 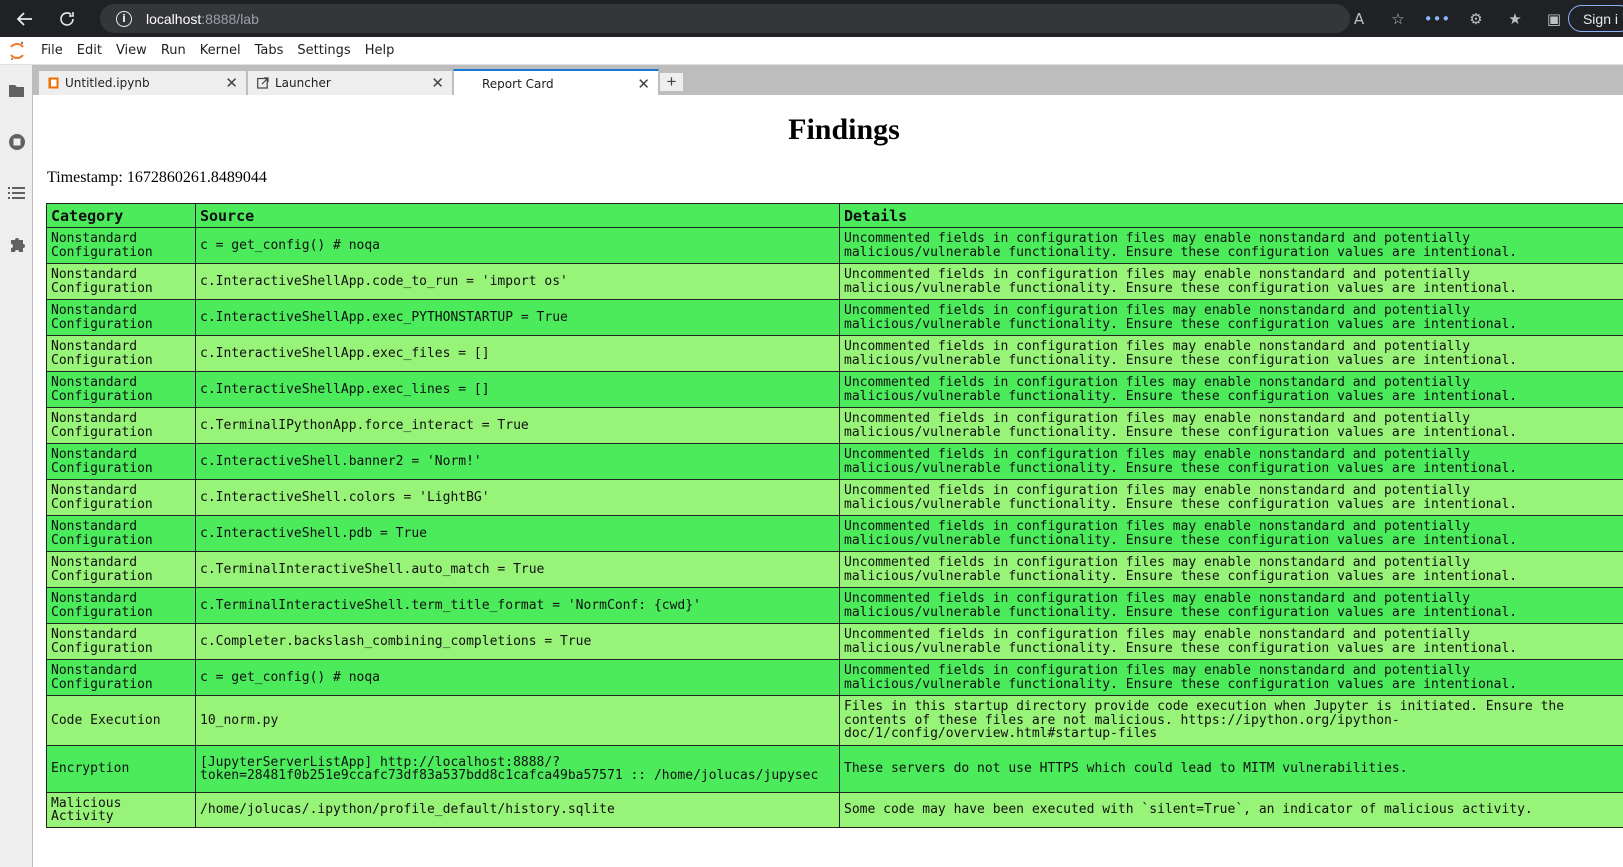 What do you see at coordinates (517, 497) in the screenshot?
I see `cell-source: c.InteractiveShell.colors = 'LightBG'` at bounding box center [517, 497].